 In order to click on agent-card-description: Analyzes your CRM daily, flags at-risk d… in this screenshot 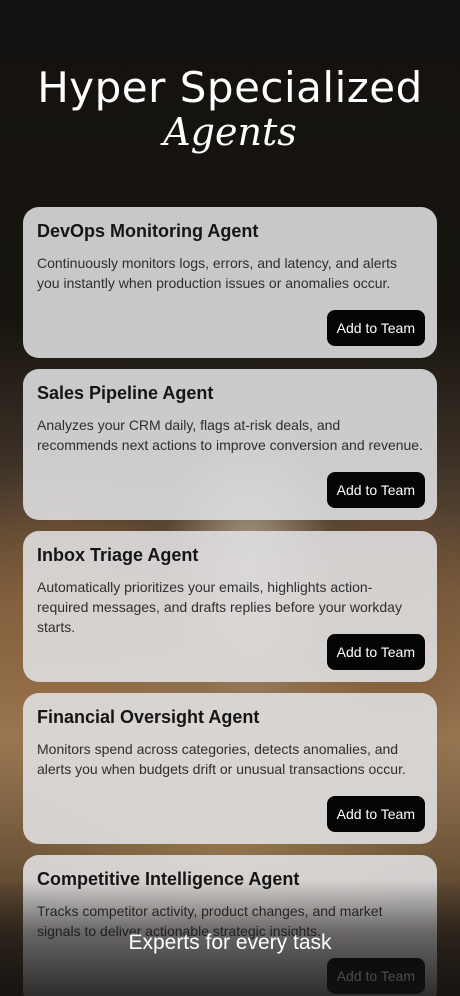, I will do `click(230, 435)`.